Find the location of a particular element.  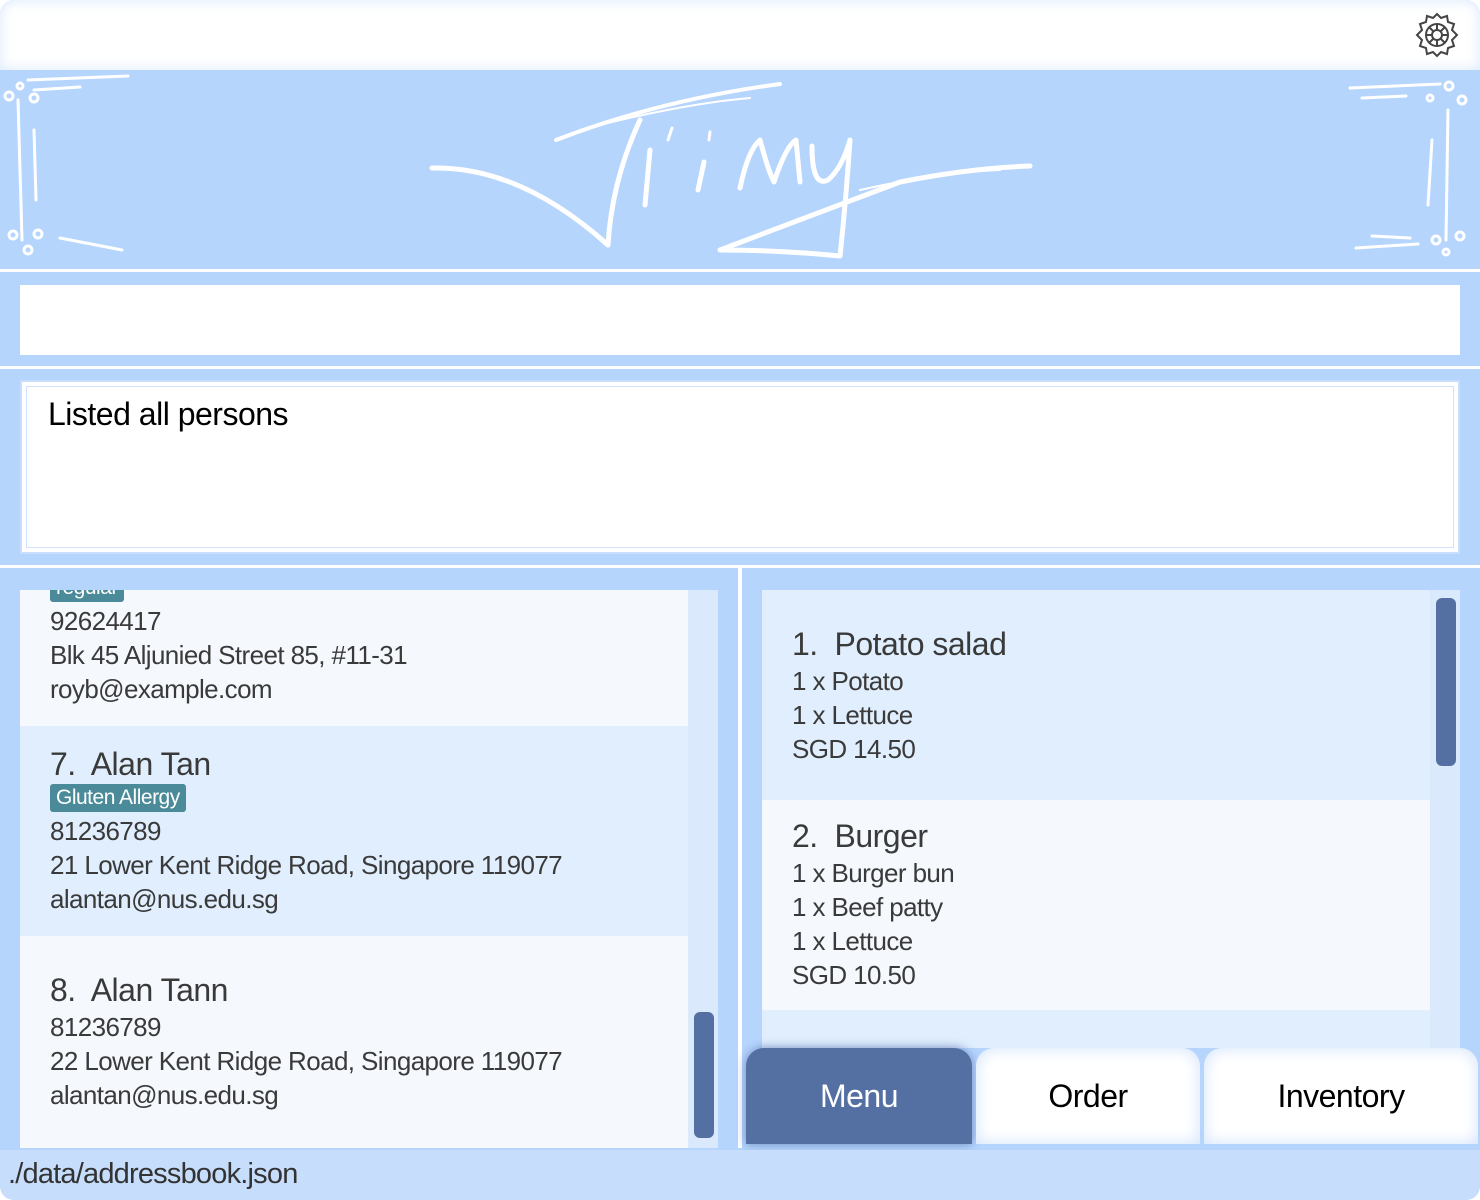

menu-item-index: 1. is located at coordinates (805, 644).